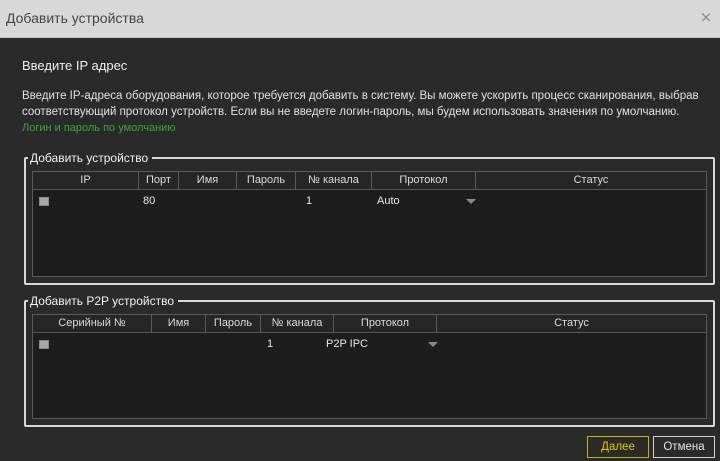 The height and width of the screenshot is (461, 720). What do you see at coordinates (103, 301) in the screenshot?
I see `add-p2p-legend: Добавить P2P устройство` at bounding box center [103, 301].